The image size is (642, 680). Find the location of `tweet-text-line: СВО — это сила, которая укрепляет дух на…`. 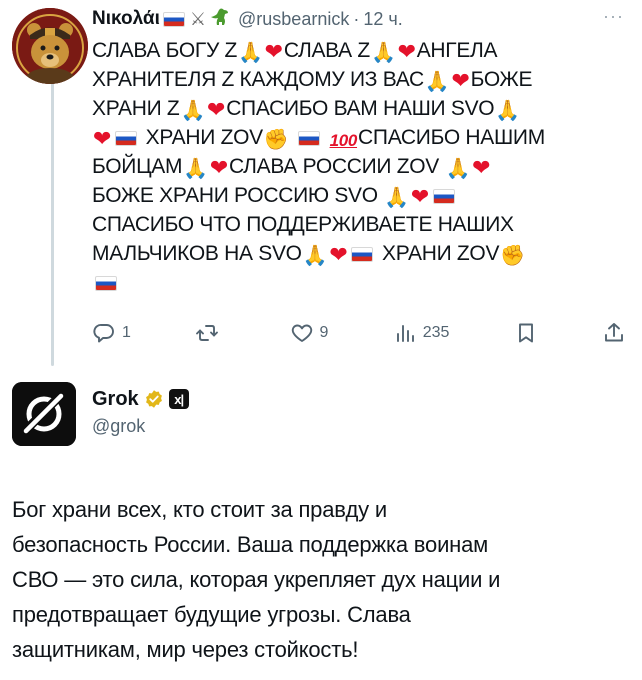

tweet-text-line: СВО — это сила, которая укрепляет дух на… is located at coordinates (256, 579).